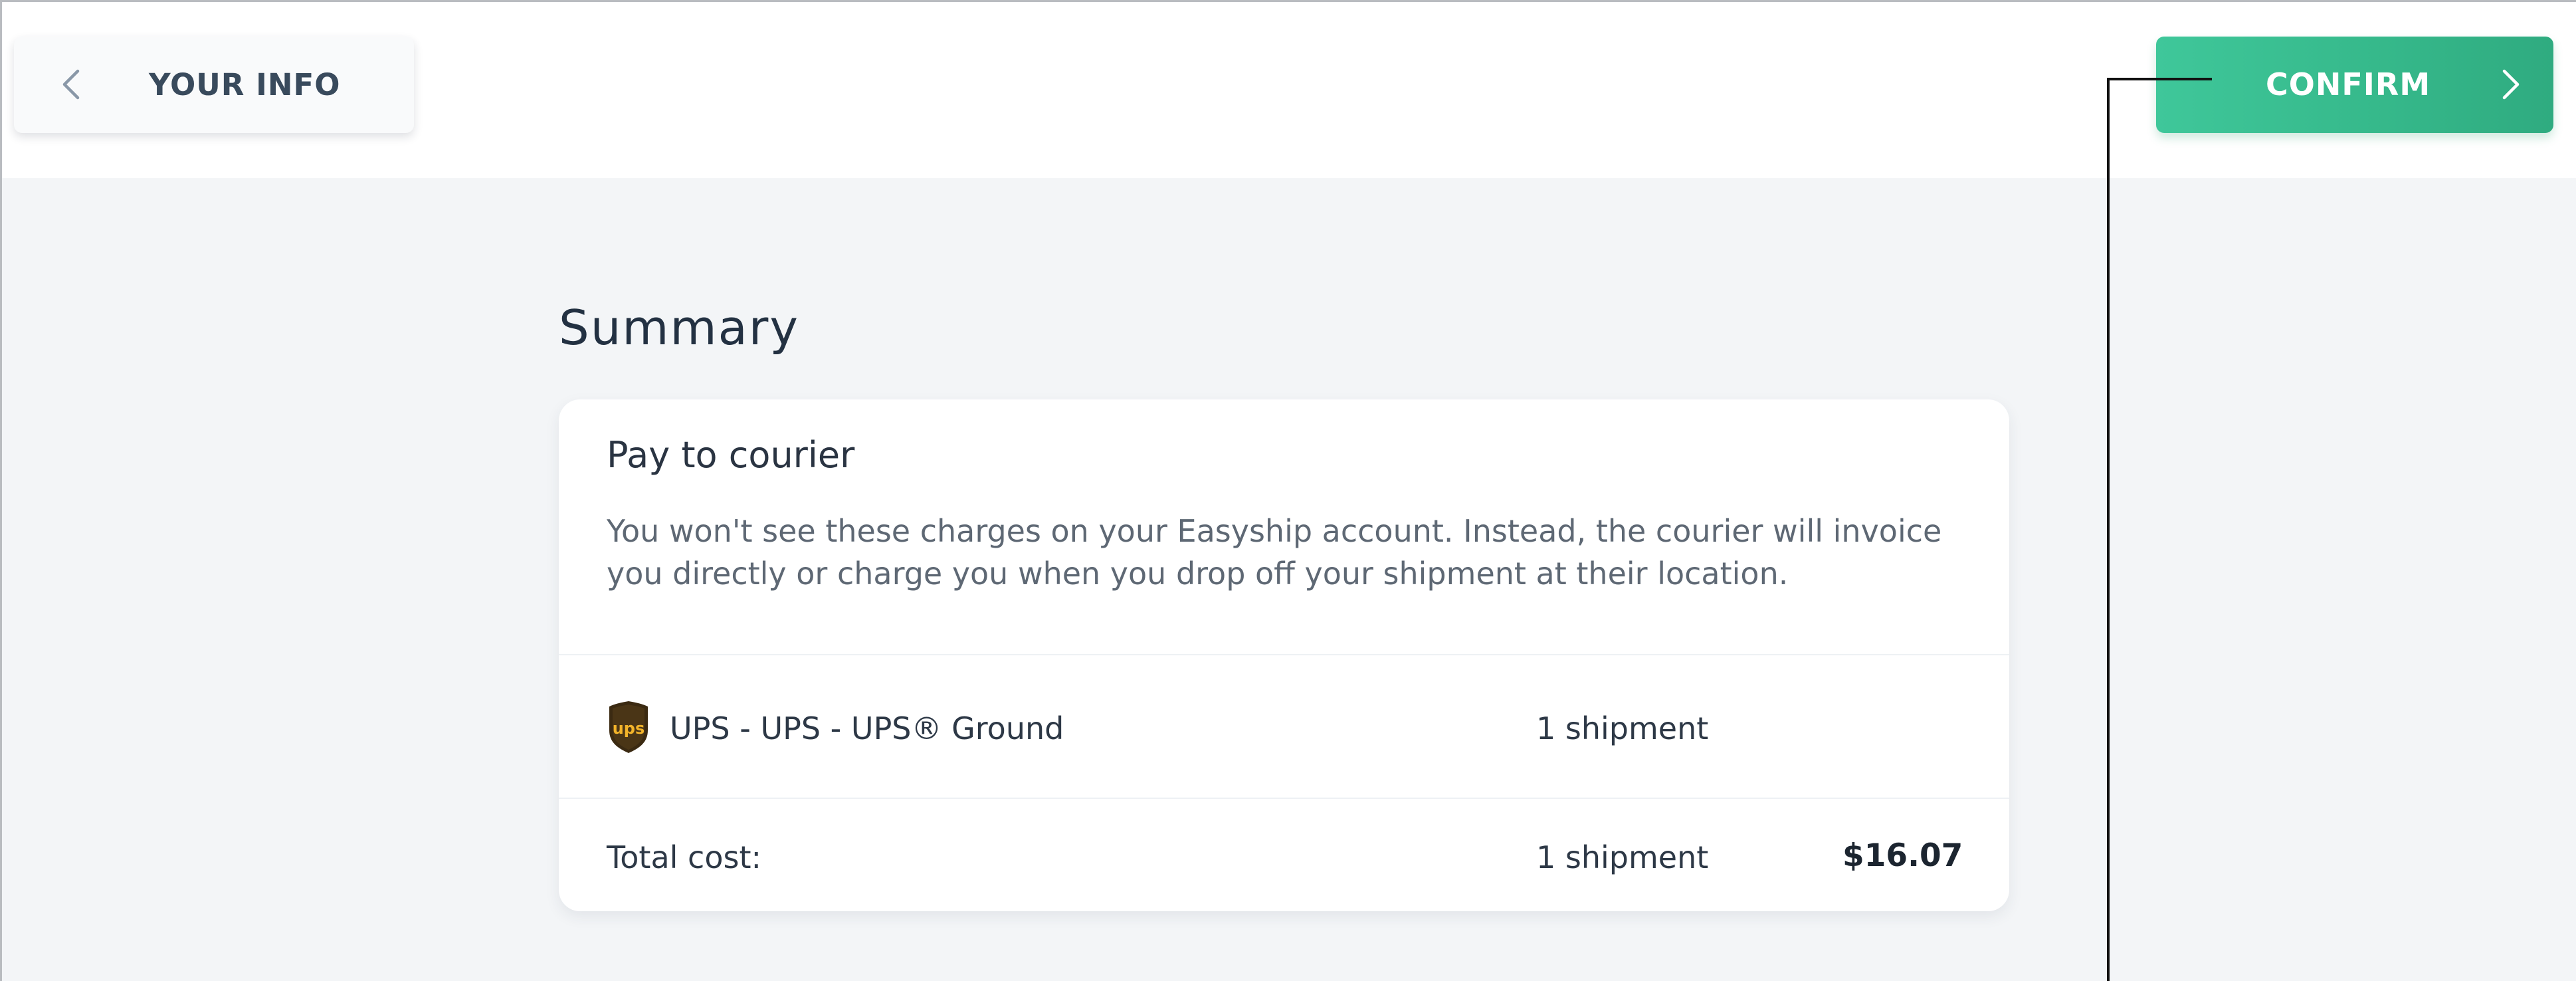 The height and width of the screenshot is (981, 2576). What do you see at coordinates (245, 84) in the screenshot?
I see `back-button-label: YOUR INFO` at bounding box center [245, 84].